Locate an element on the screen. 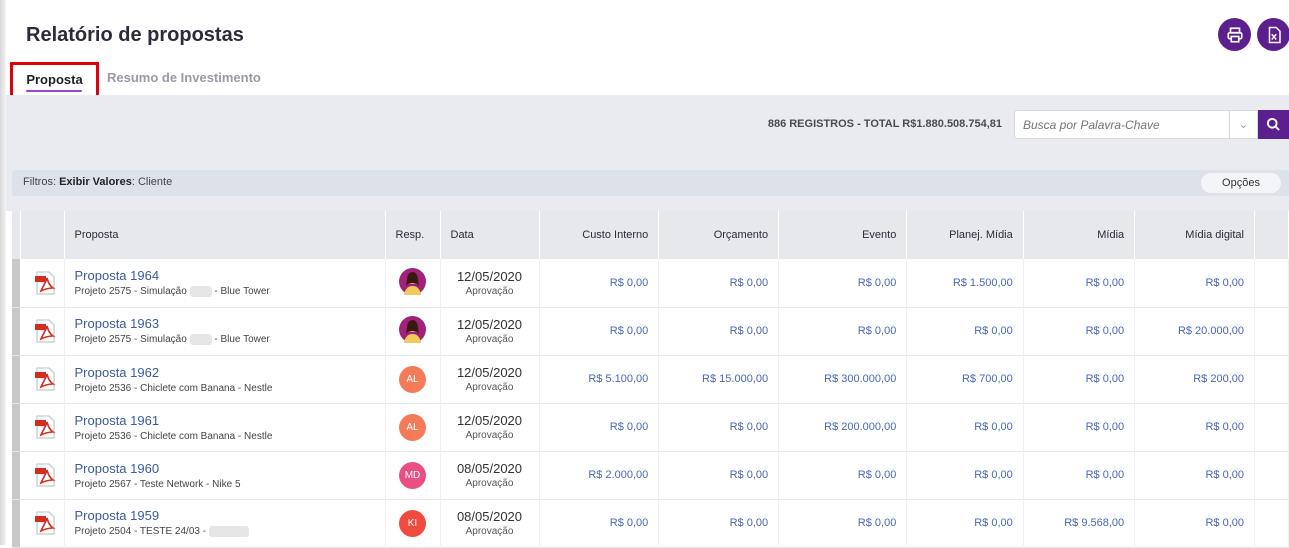  header-data: Data is located at coordinates (490, 235).